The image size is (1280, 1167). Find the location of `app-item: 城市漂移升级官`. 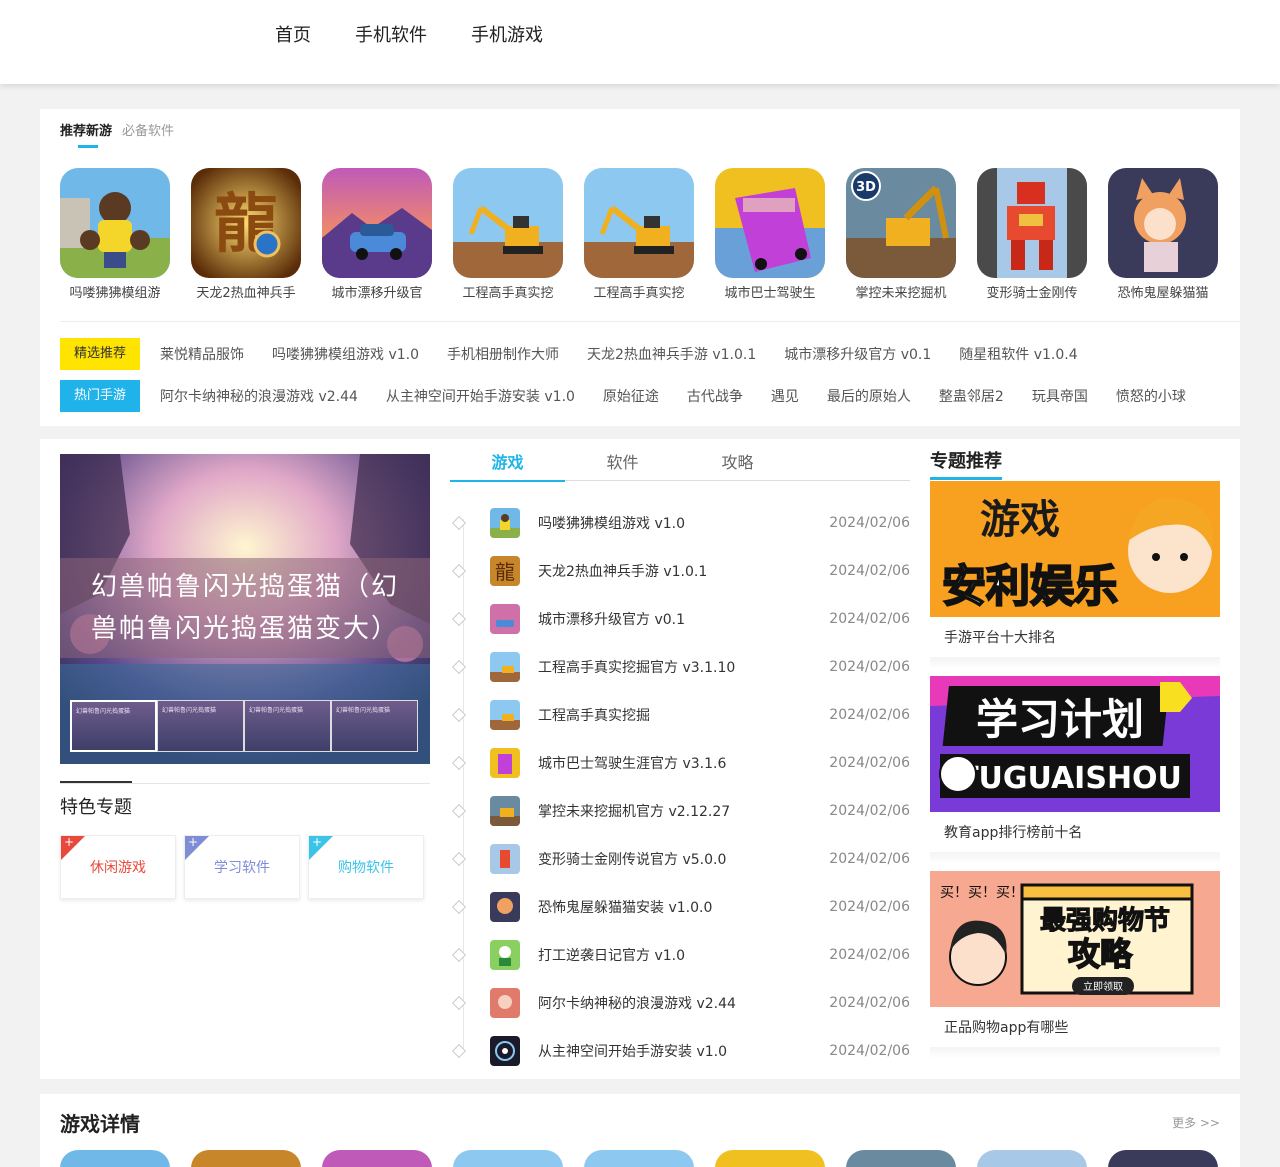

app-item: 城市漂移升级官 is located at coordinates (377, 235).